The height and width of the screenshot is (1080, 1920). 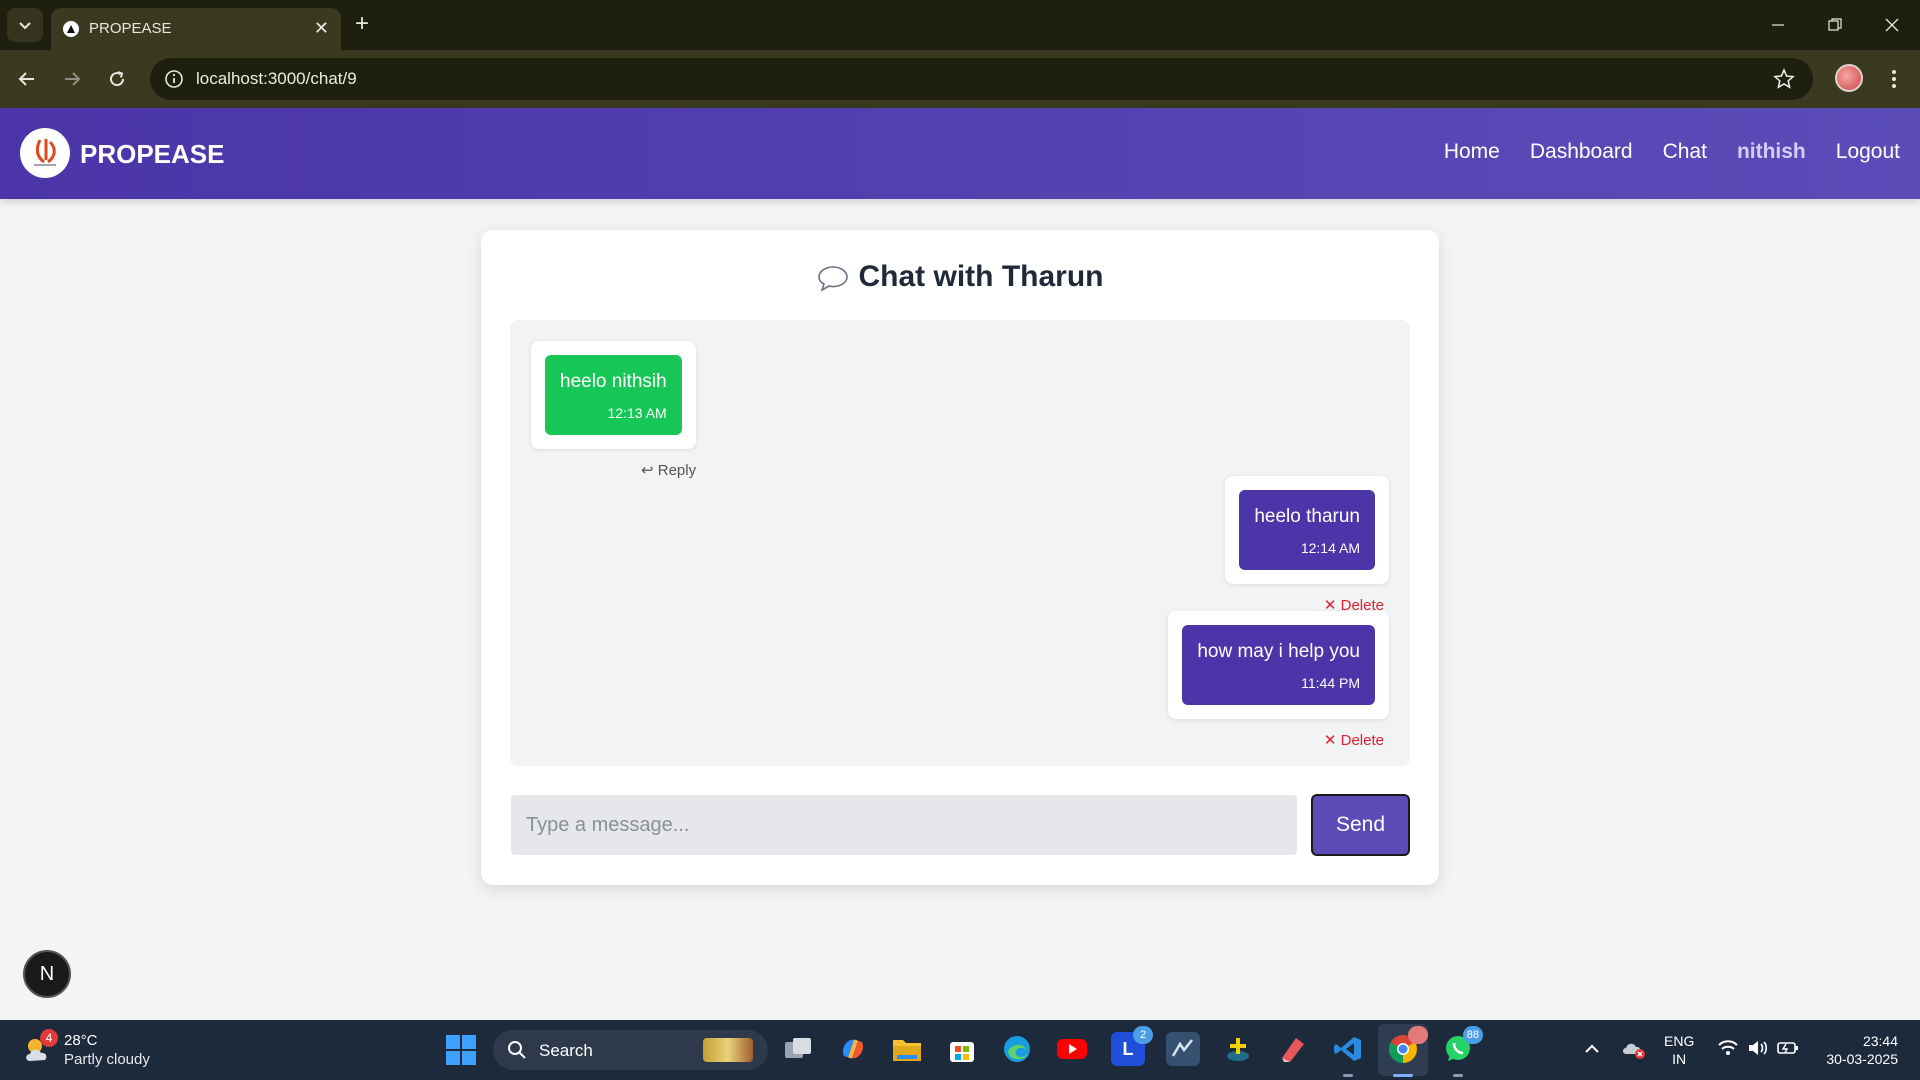 What do you see at coordinates (47, 974) in the screenshot?
I see `dev-tools-badge: N` at bounding box center [47, 974].